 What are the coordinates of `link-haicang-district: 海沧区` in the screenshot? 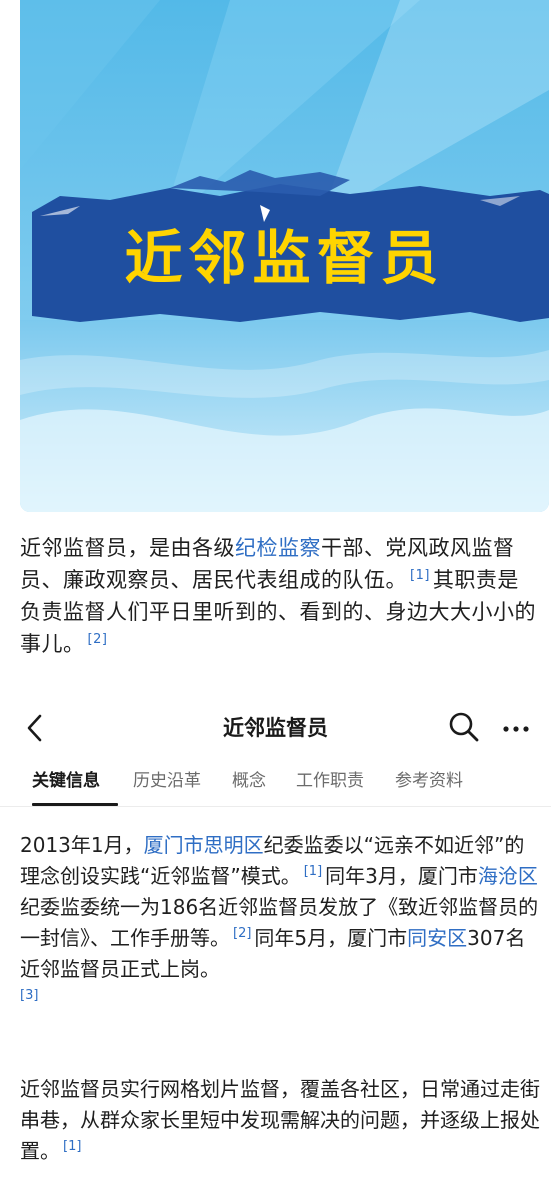 It's located at (508, 876).